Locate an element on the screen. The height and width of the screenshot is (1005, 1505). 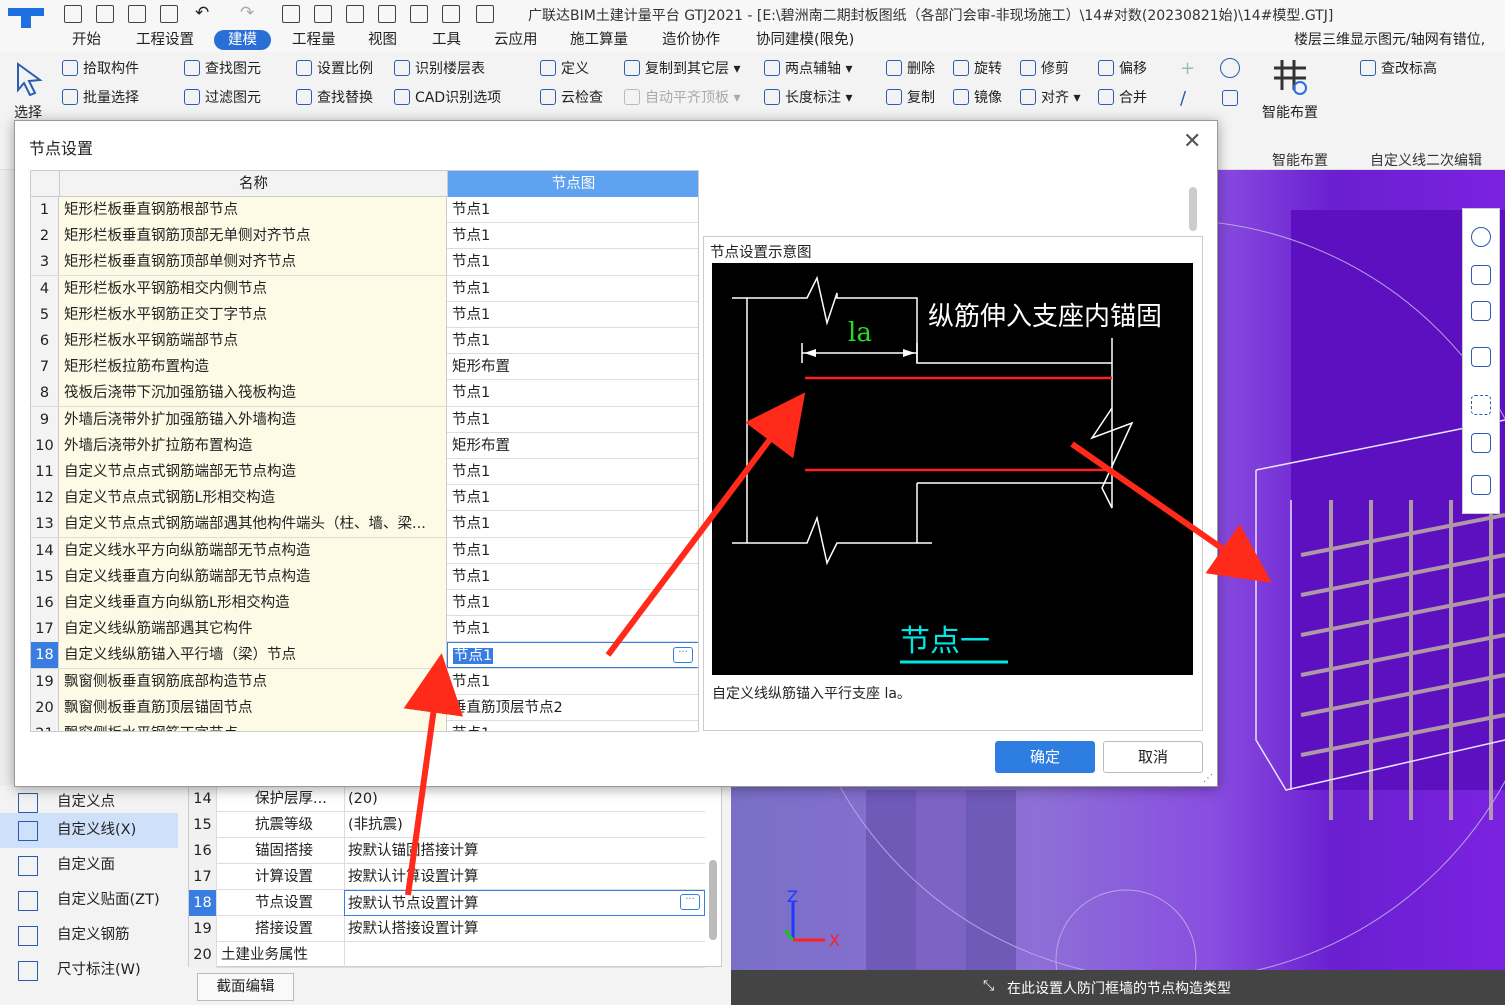
properties-list-icon is located at coordinates (1481, 485).